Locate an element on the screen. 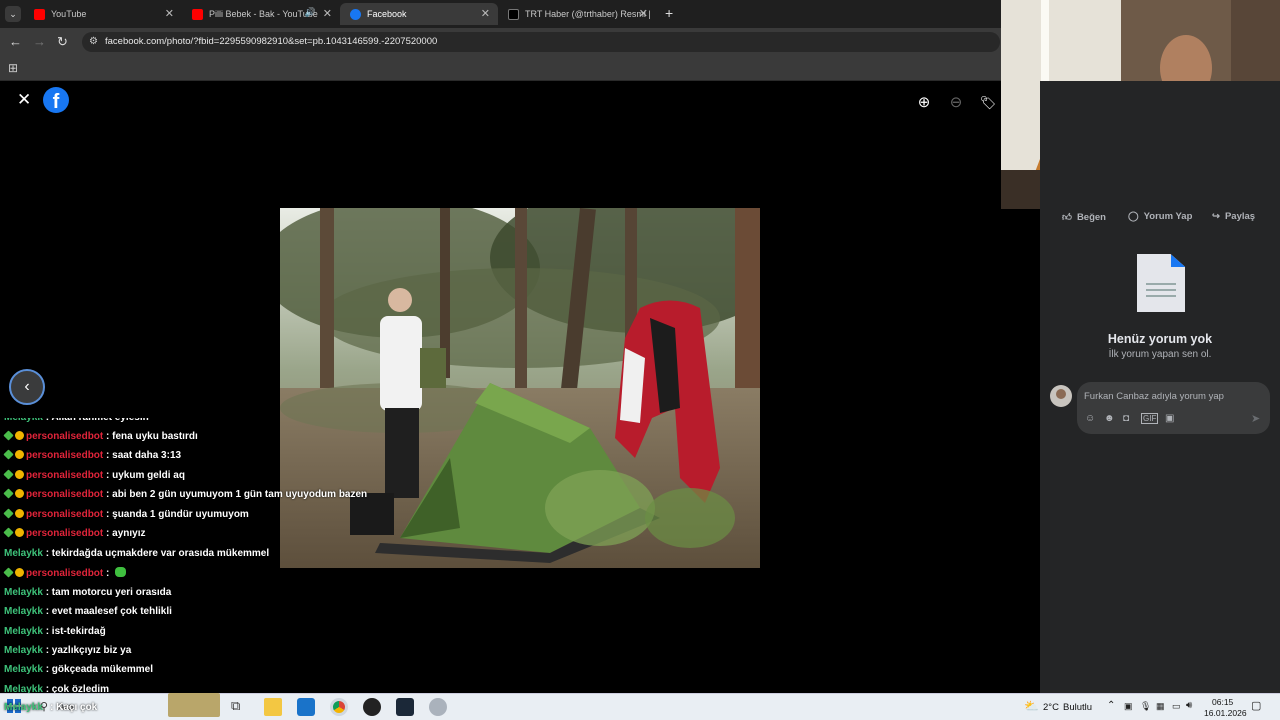 The height and width of the screenshot is (720, 1280). reload-icon: ↻ is located at coordinates (62, 42).